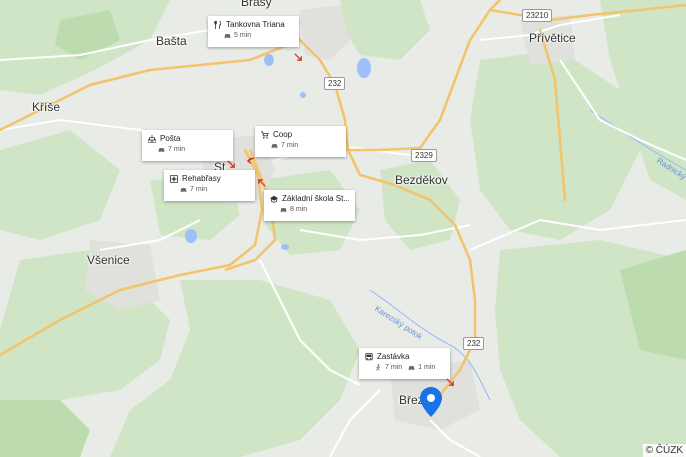 This screenshot has height=457, width=686. Describe the element at coordinates (253, 31) in the screenshot. I see `poi-card-tankovna-triana: Tankovna Triana 5 min` at that location.